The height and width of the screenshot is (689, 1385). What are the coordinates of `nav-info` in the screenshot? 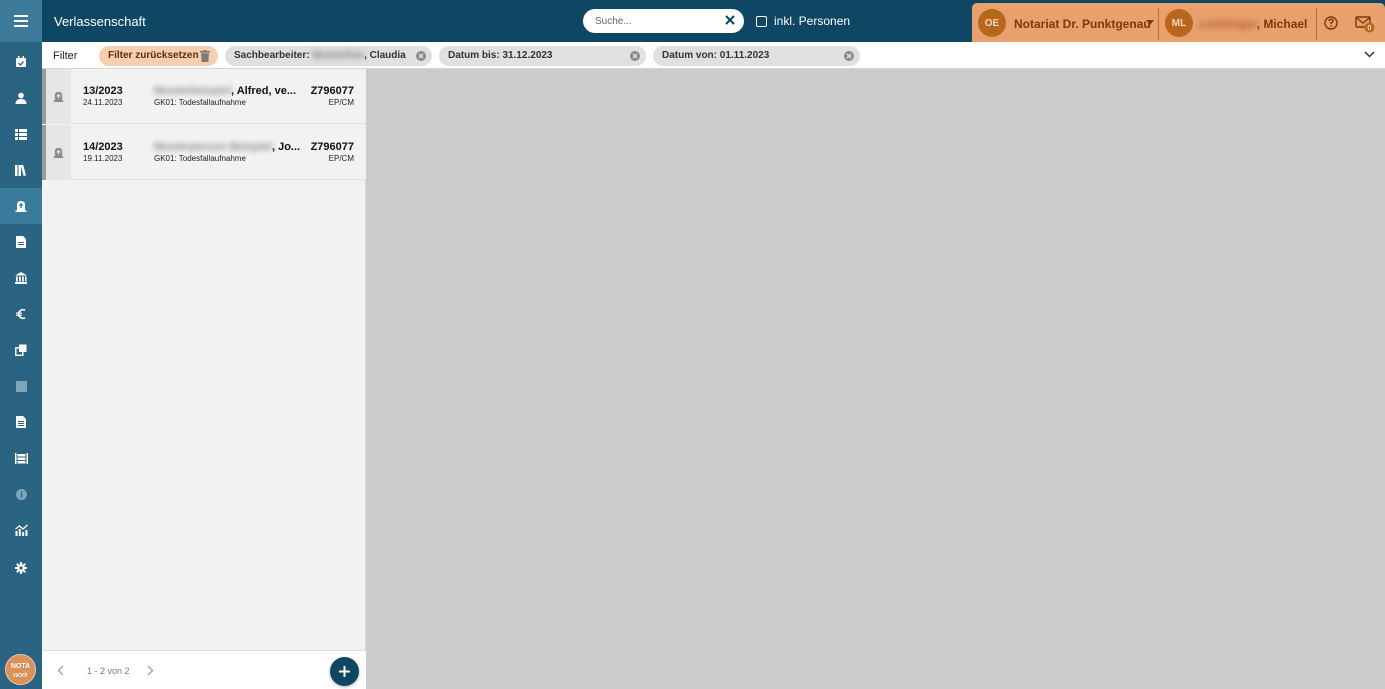 It's located at (21, 494).